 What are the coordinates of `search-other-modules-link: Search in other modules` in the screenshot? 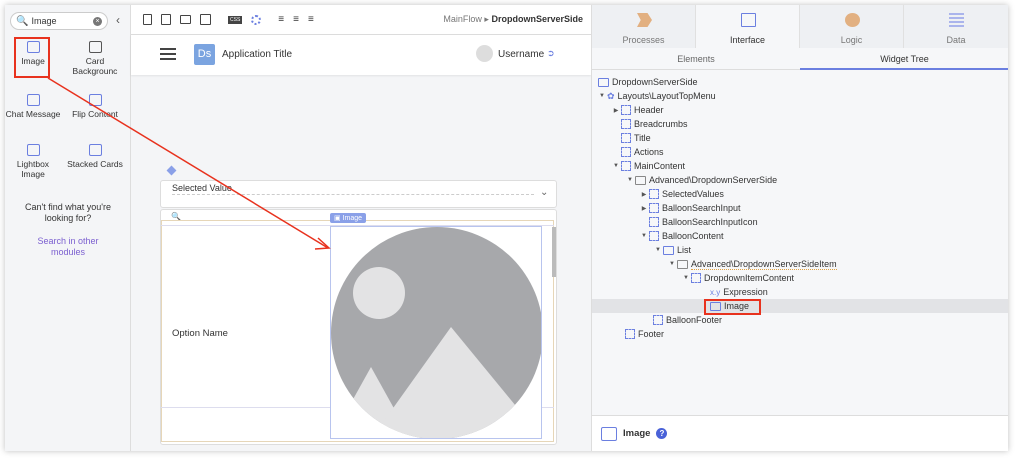 It's located at (68, 247).